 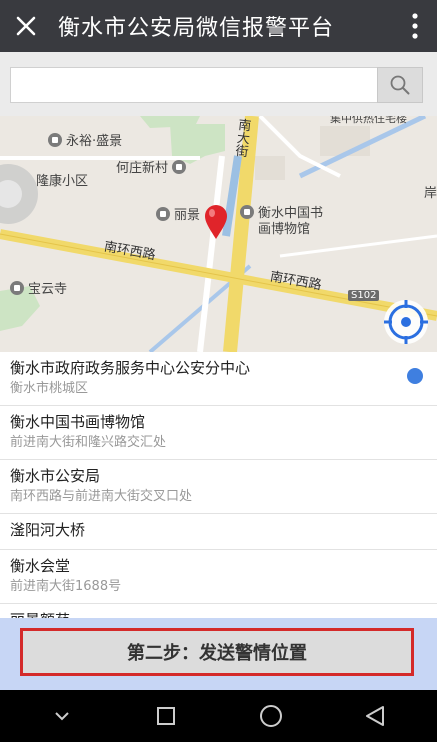 I want to click on home-icon, so click(x=270, y=716).